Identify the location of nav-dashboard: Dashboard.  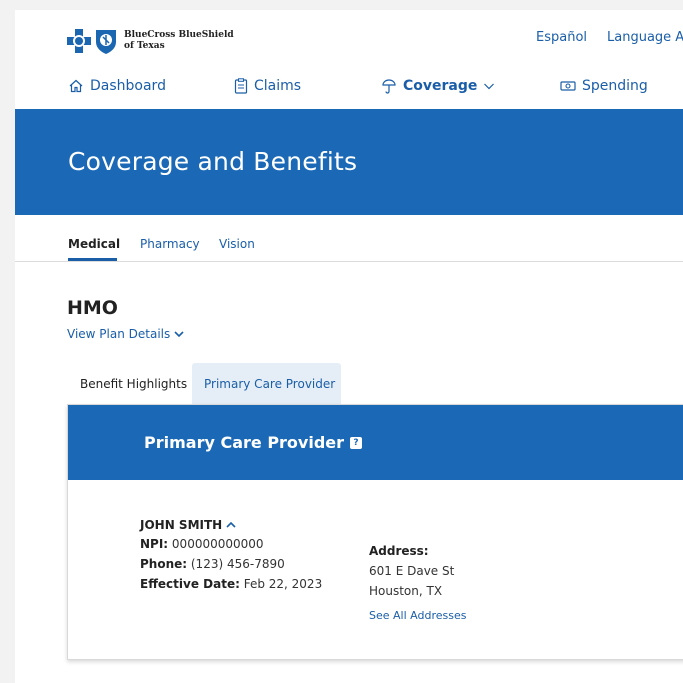
(117, 86).